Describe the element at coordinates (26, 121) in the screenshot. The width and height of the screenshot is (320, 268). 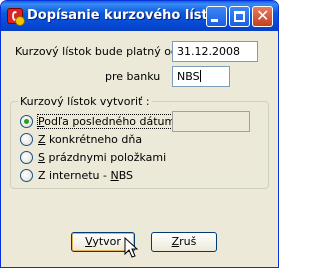
I see `radio-button-checked` at that location.